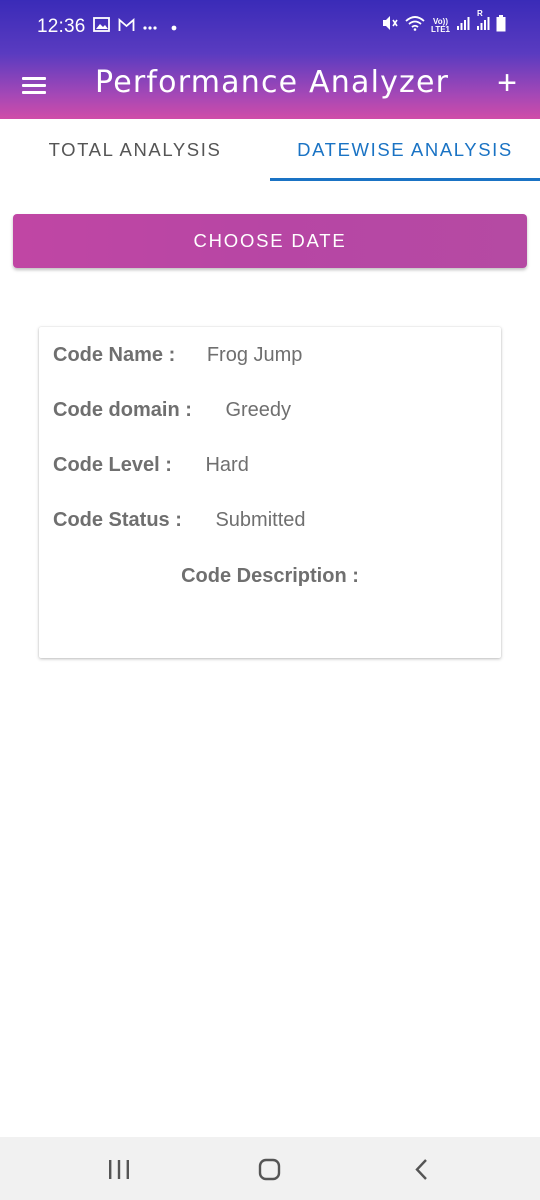 The width and height of the screenshot is (540, 1200). I want to click on choose-date-button: CHOOSE DATE, so click(270, 241).